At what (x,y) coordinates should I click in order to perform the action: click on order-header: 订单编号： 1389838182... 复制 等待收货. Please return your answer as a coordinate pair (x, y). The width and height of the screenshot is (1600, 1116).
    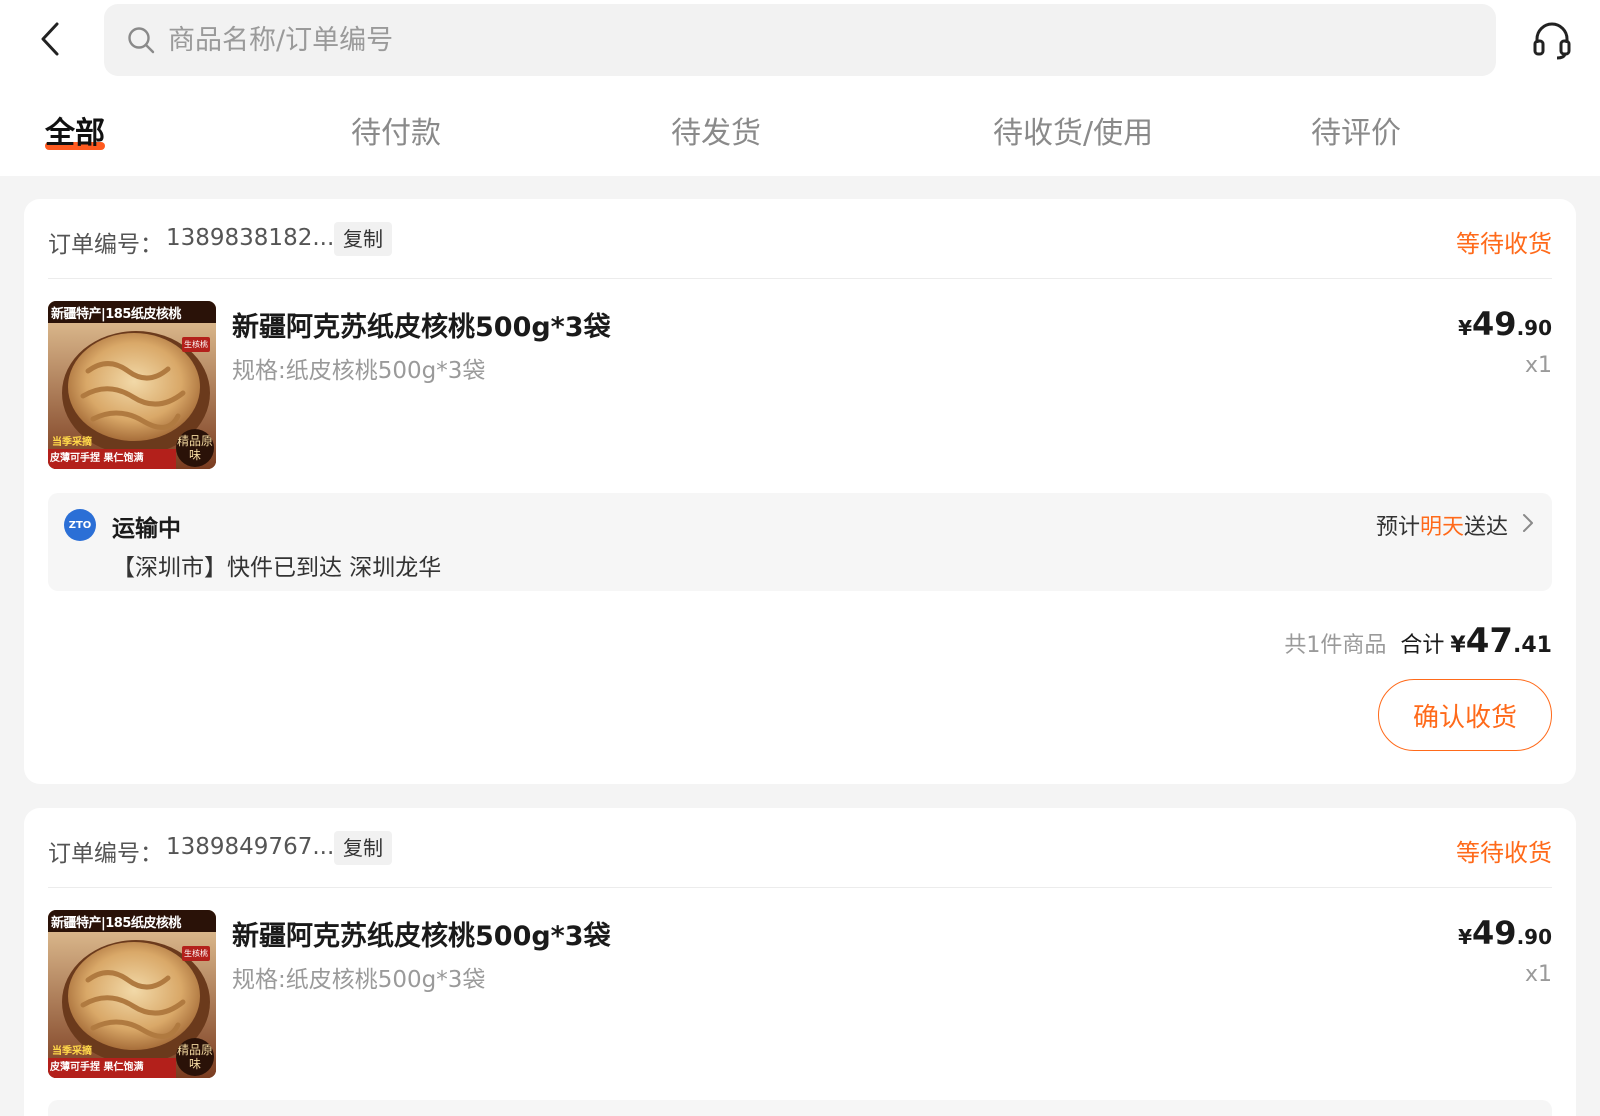
    Looking at the image, I should click on (800, 239).